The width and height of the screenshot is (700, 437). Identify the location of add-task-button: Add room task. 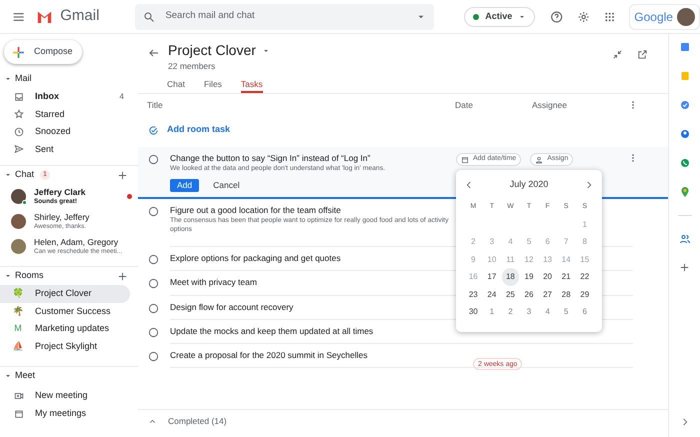
(189, 130).